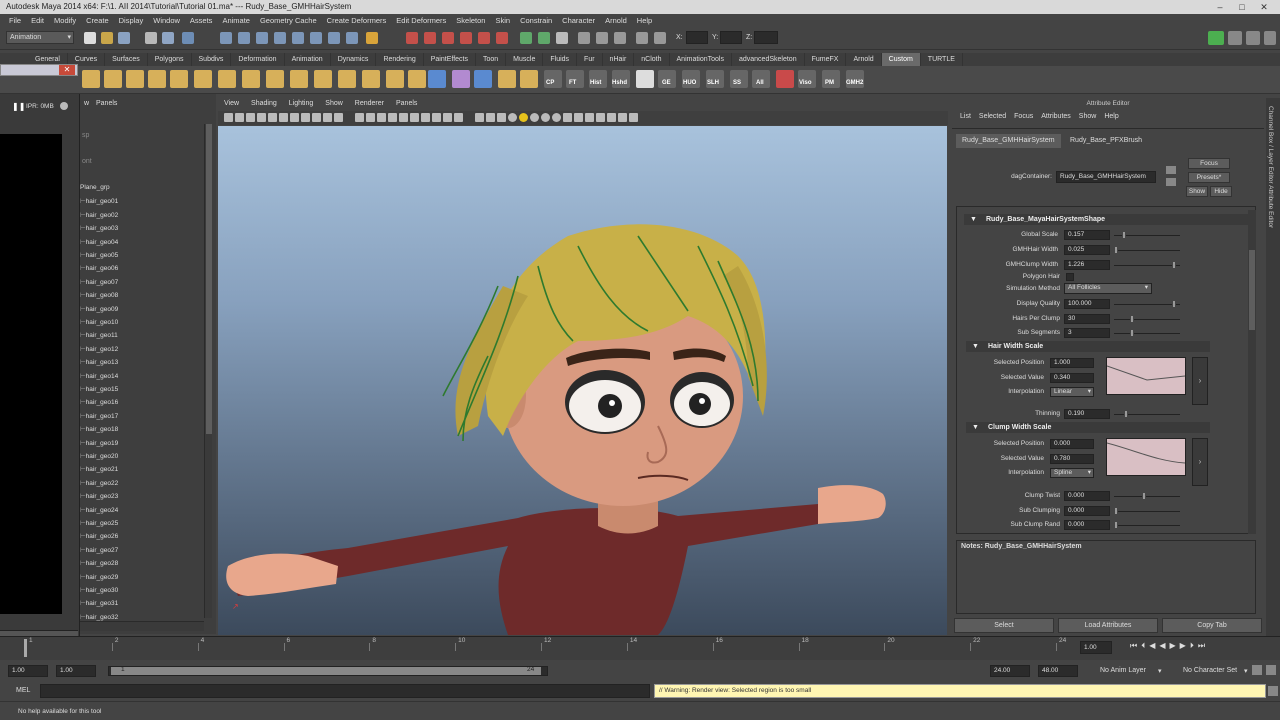  What do you see at coordinates (1146, 376) in the screenshot?
I see `hair-width-ramp` at bounding box center [1146, 376].